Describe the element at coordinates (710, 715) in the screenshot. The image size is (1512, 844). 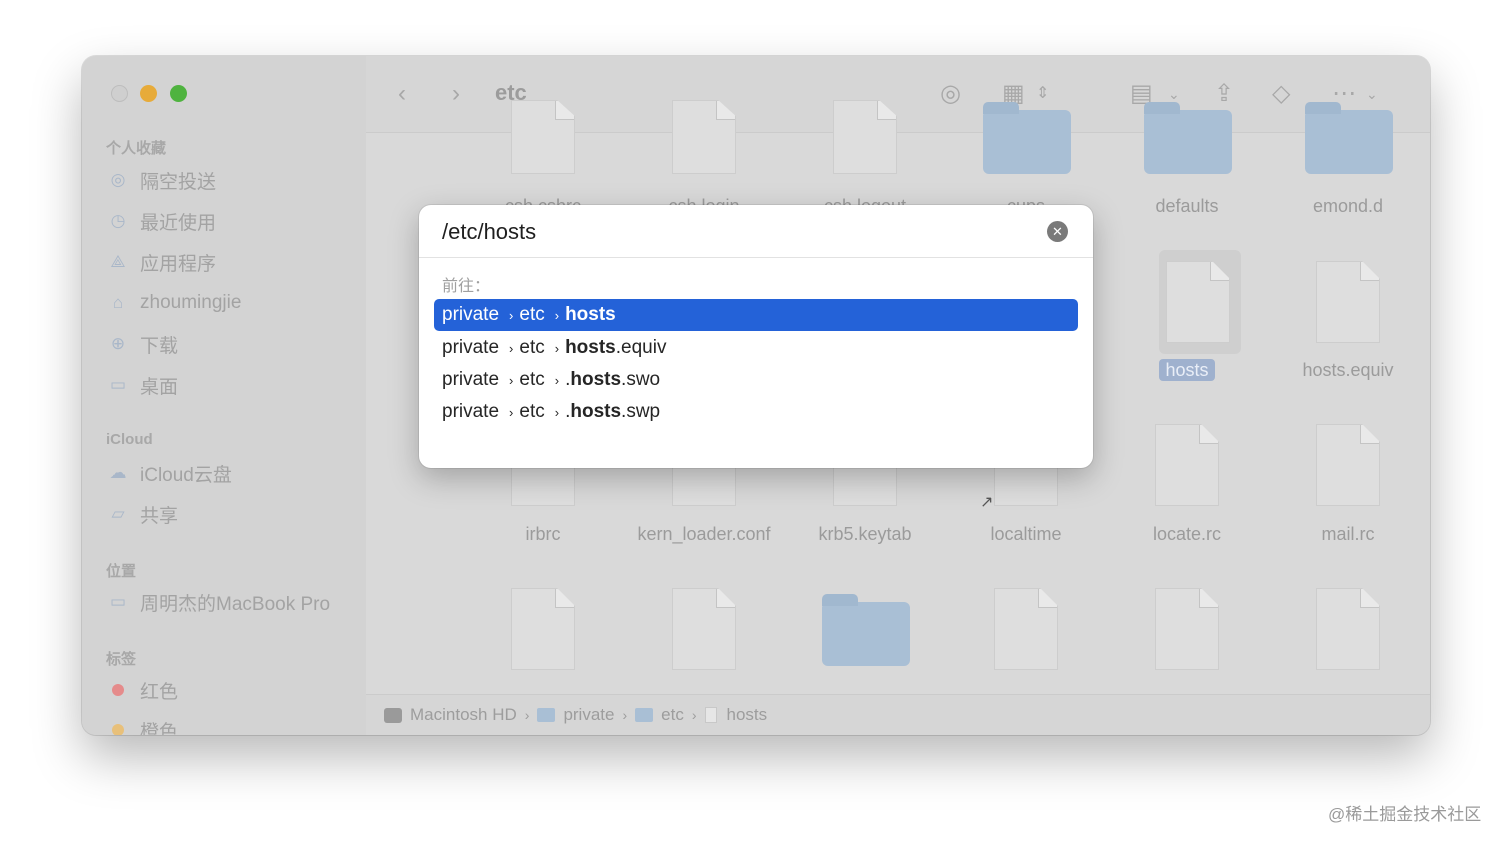
I see `document-icon` at that location.